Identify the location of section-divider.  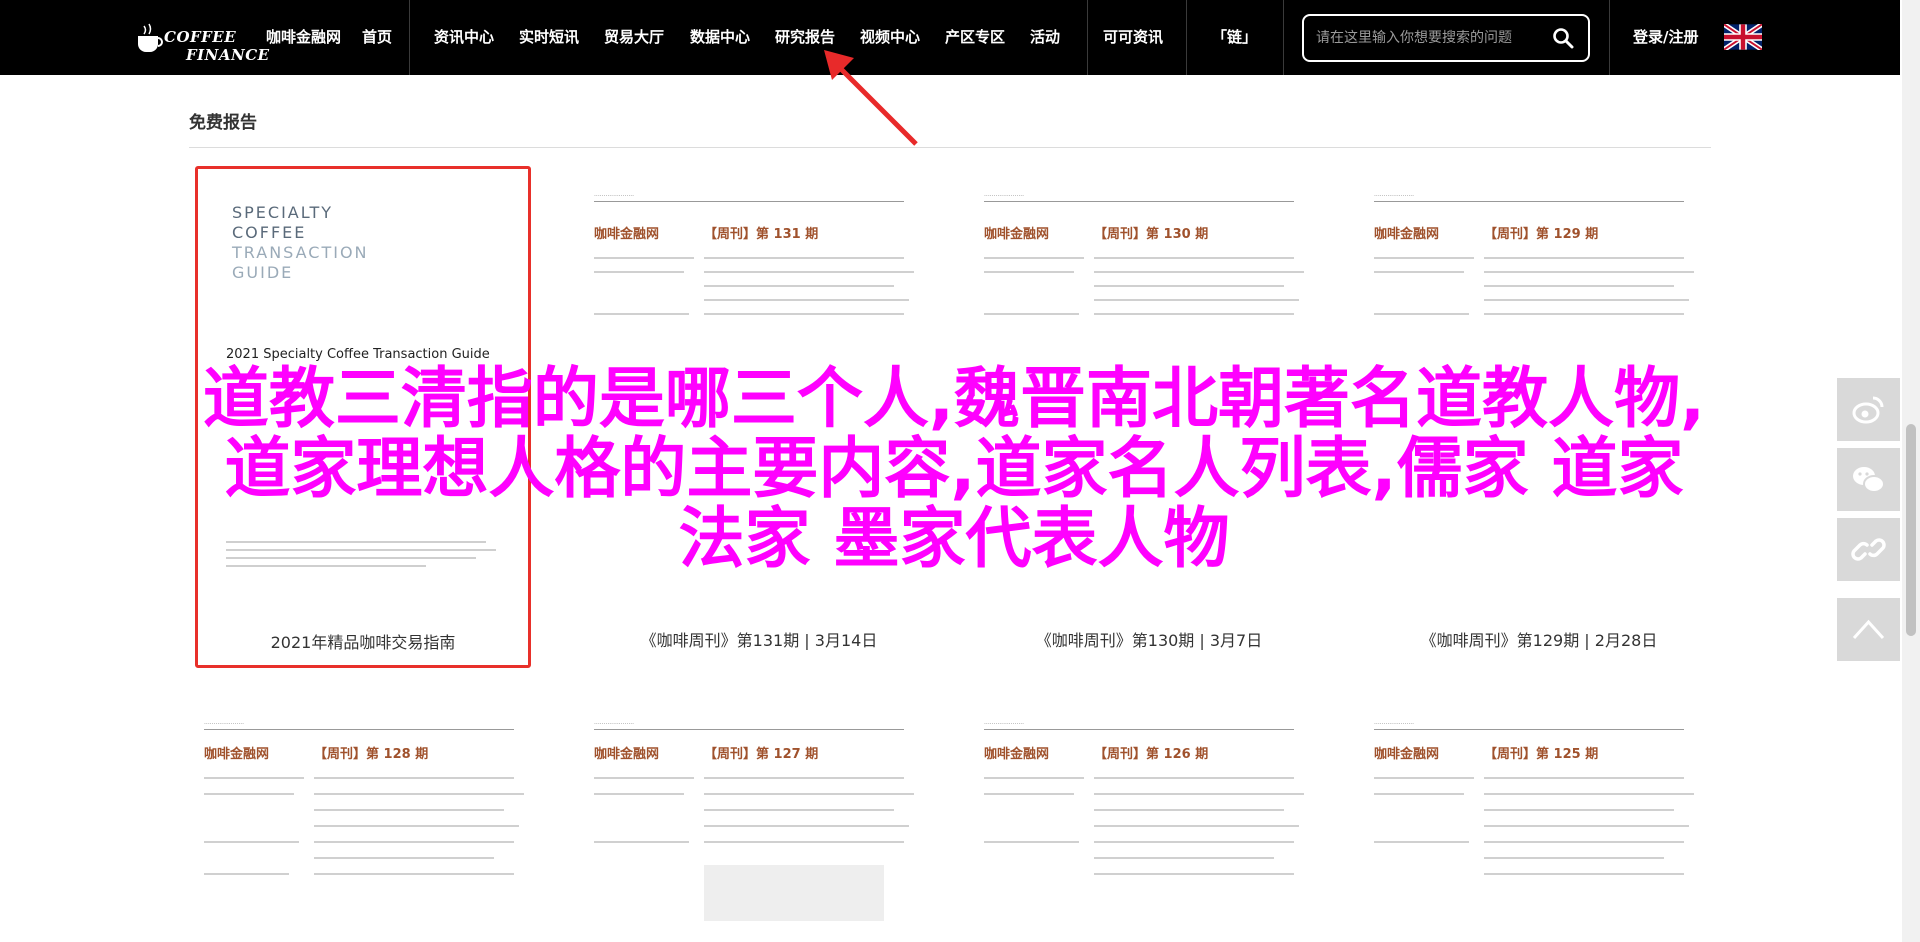
(950, 147).